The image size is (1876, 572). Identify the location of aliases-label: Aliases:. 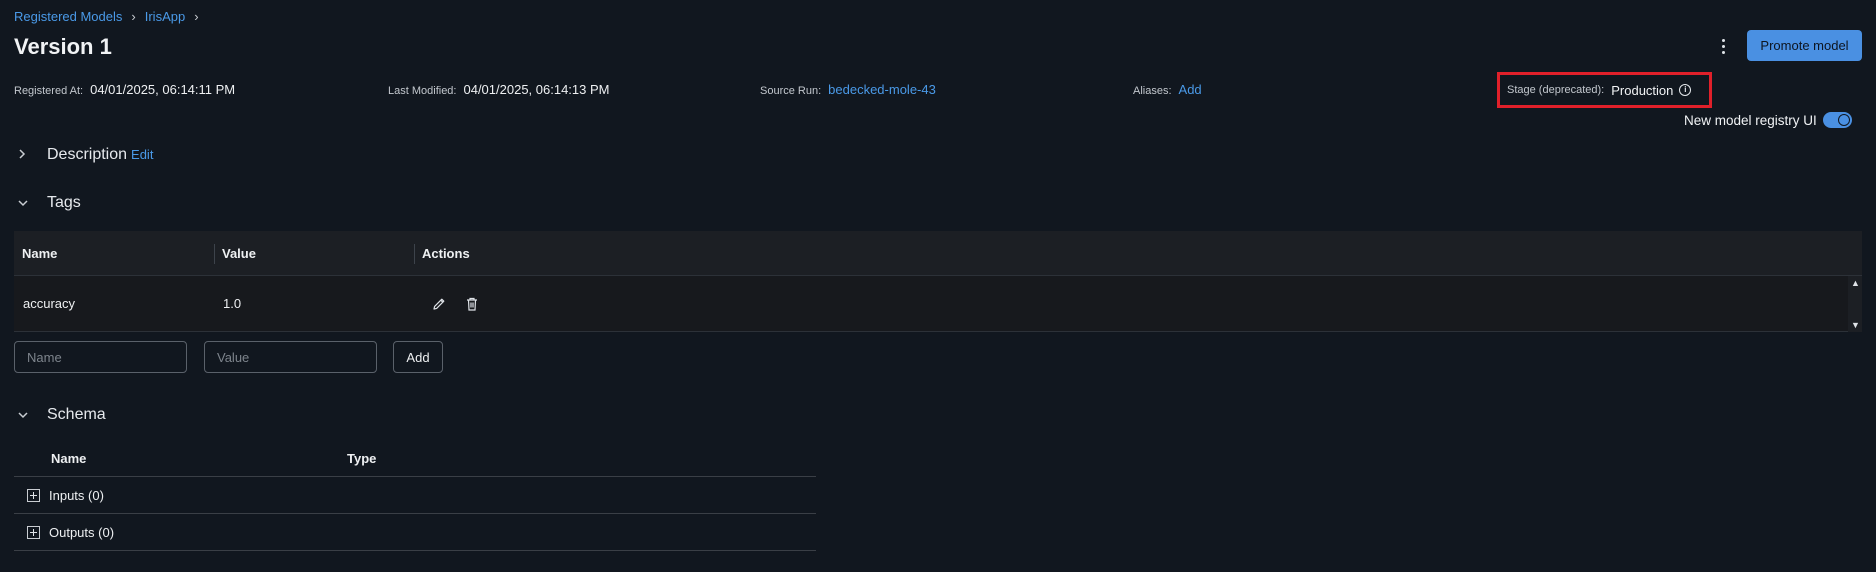
(1152, 91).